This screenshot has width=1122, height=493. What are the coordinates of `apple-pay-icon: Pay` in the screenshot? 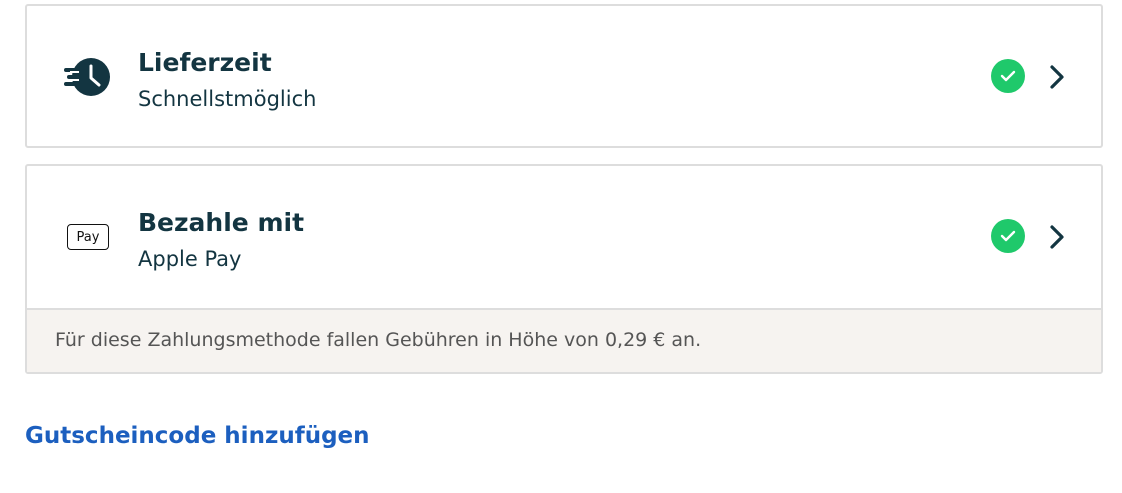 It's located at (88, 237).